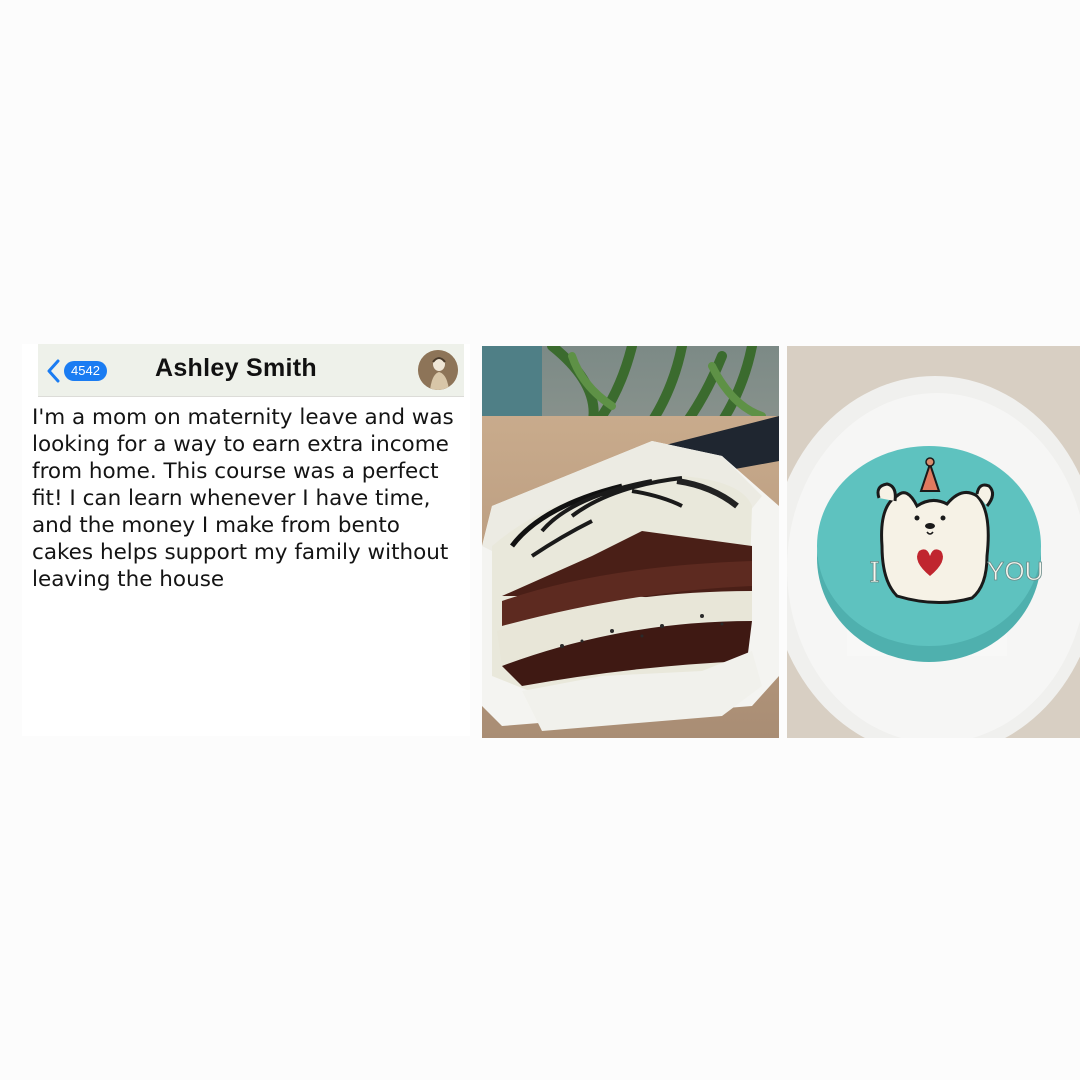 Image resolution: width=1080 pixels, height=1080 pixels. I want to click on cake-slice-photo, so click(630, 542).